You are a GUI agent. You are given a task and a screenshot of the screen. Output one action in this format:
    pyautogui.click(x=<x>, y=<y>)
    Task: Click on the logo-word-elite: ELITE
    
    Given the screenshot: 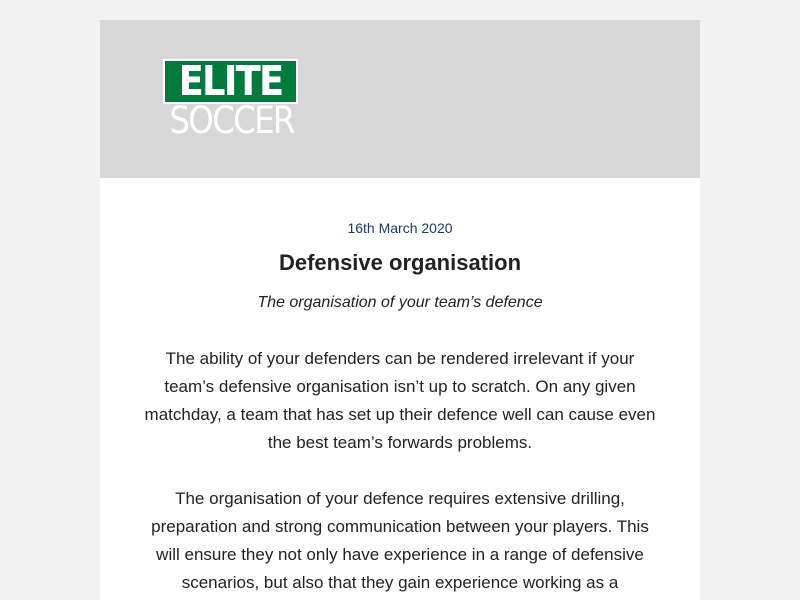 What is the action you would take?
    pyautogui.click(x=231, y=81)
    